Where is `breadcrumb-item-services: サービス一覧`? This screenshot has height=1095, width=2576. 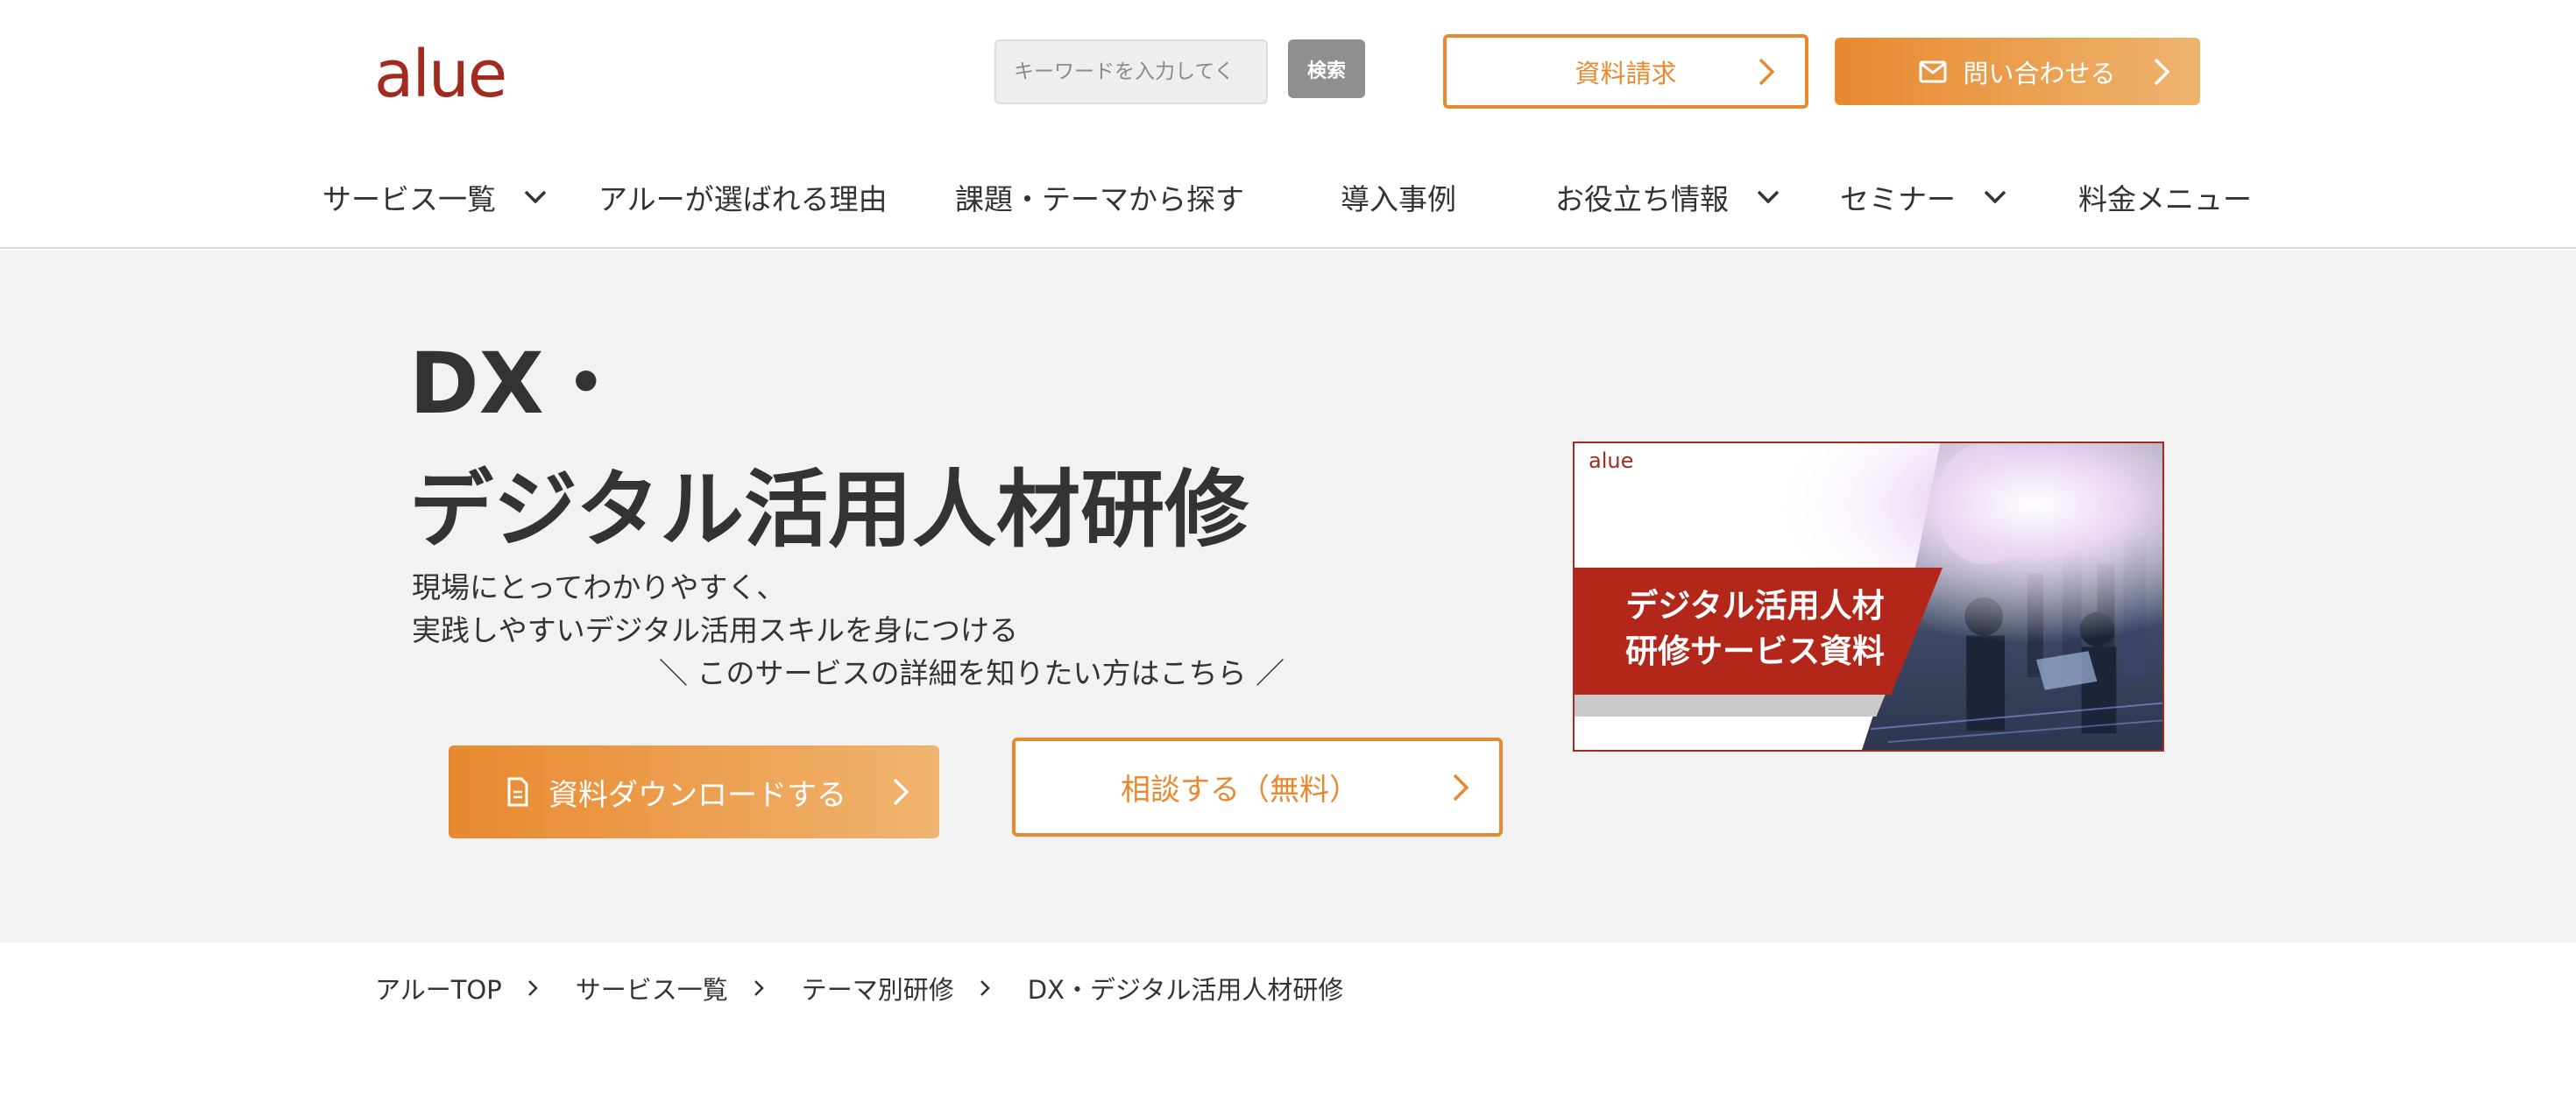
breadcrumb-item-services: サービス一覧 is located at coordinates (652, 988).